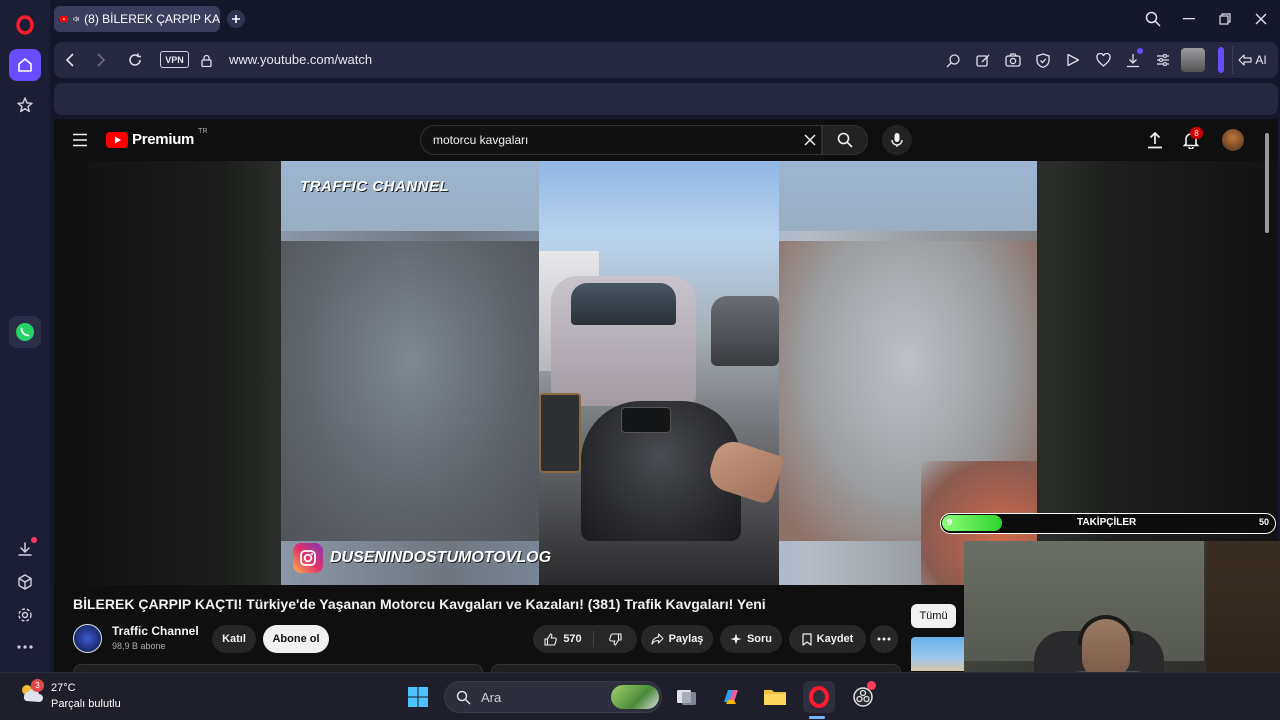 Image resolution: width=1280 pixels, height=720 pixels. Describe the element at coordinates (950, 522) in the screenshot. I see `follower-current: 9` at that location.